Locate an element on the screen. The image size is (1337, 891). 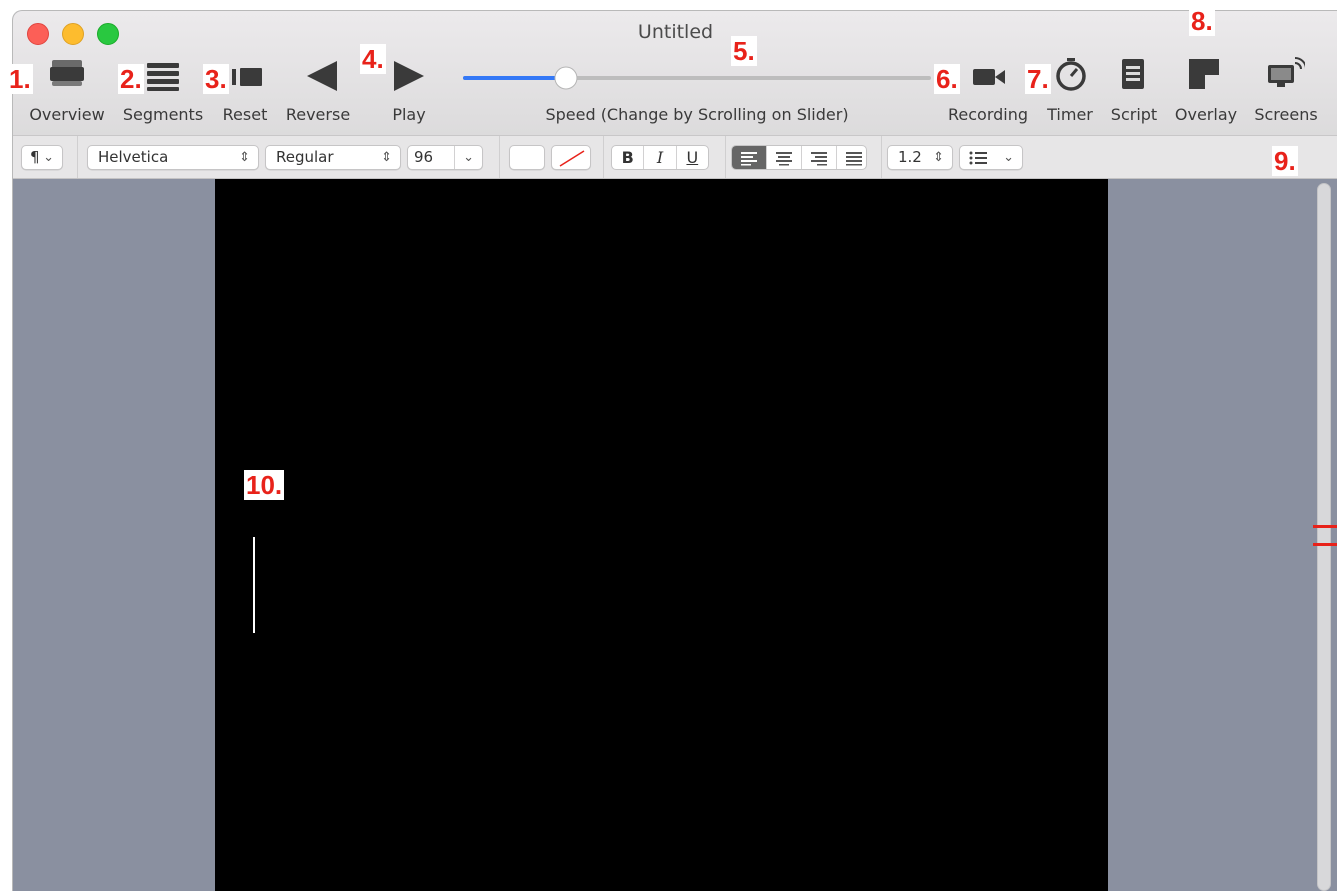
reverse-label: Reverse is located at coordinates (318, 114).